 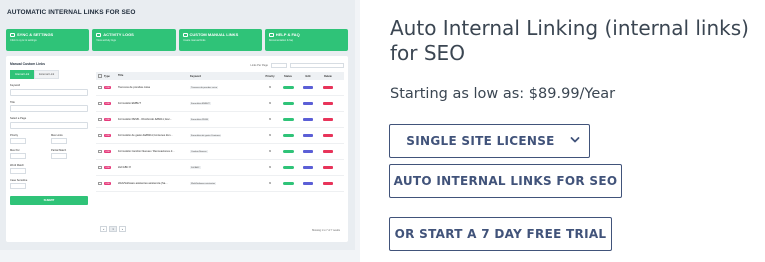 What do you see at coordinates (280, 40) in the screenshot?
I see `card-subtitle: Documentation & faq` at bounding box center [280, 40].